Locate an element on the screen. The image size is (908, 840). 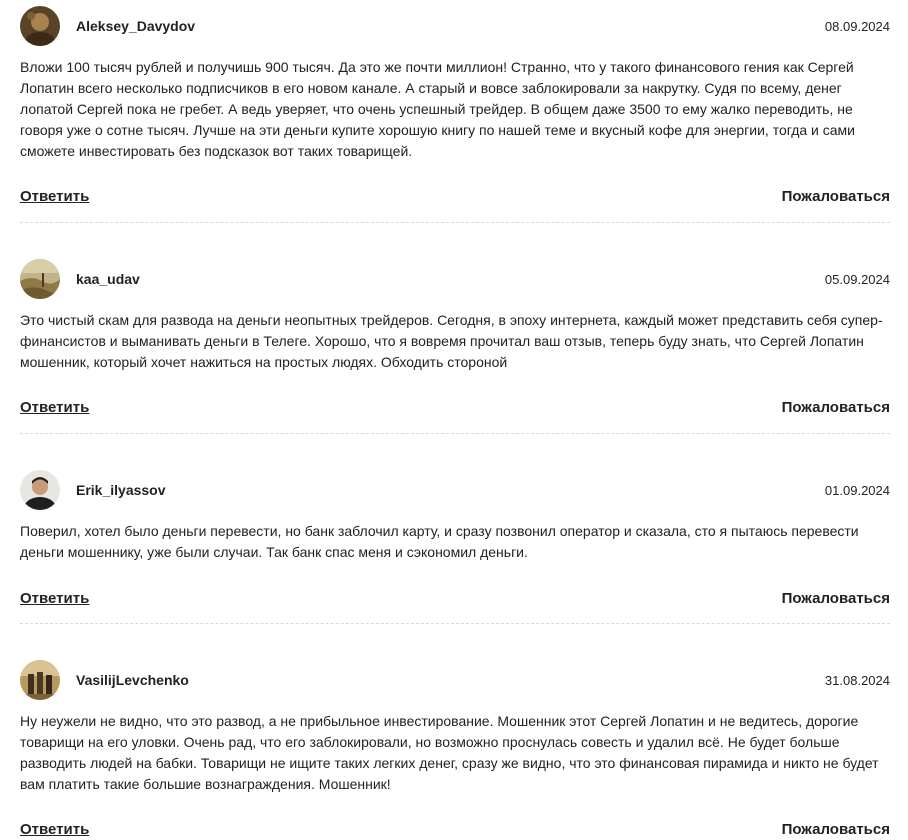
comment-date: 08.09.2024 is located at coordinates (857, 26).